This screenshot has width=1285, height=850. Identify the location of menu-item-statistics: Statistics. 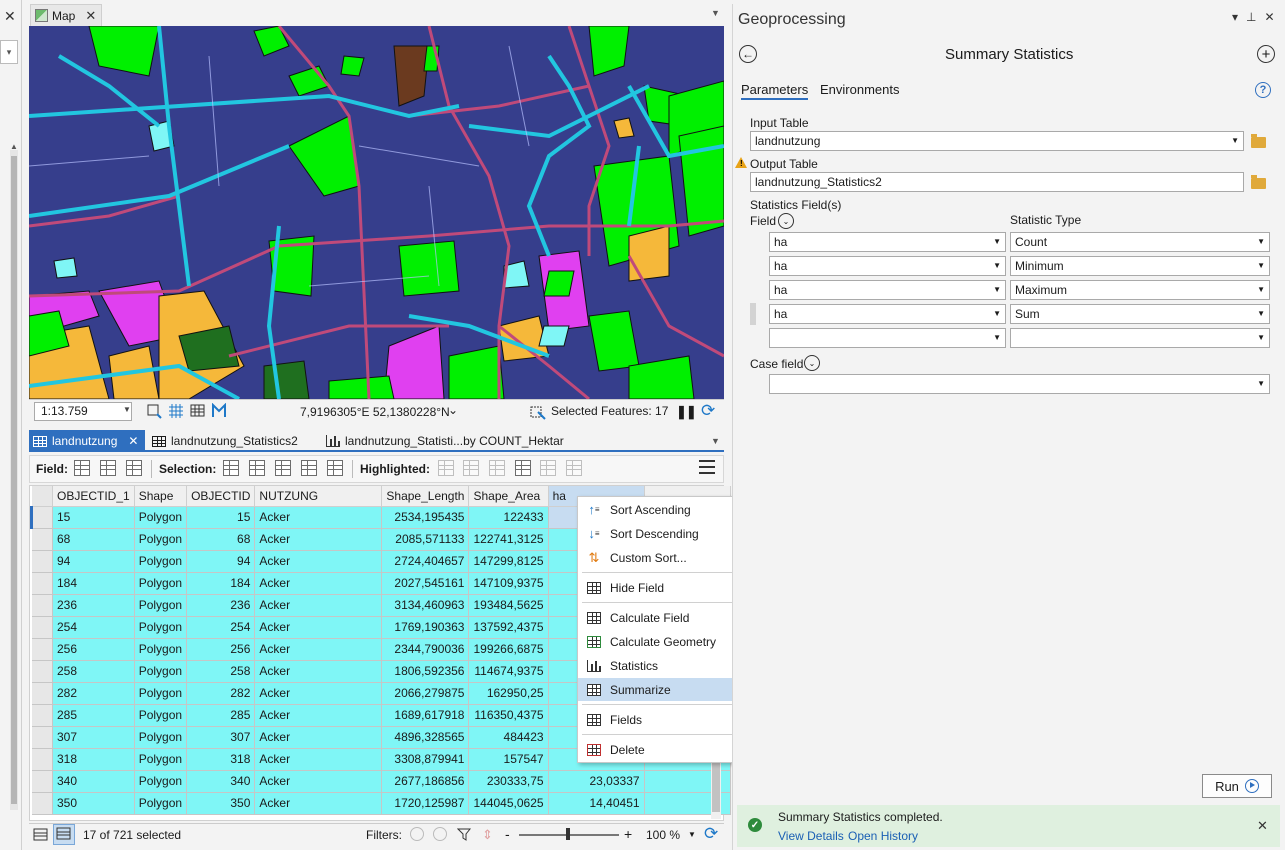
(665, 665).